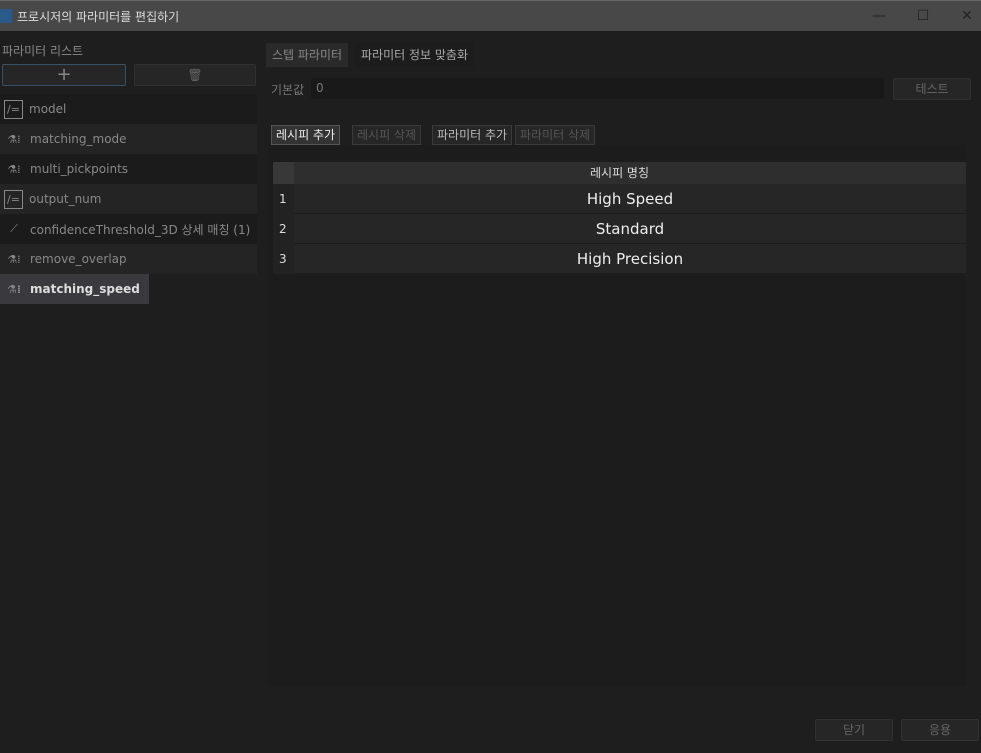  I want to click on default-label: 기본값, so click(288, 90).